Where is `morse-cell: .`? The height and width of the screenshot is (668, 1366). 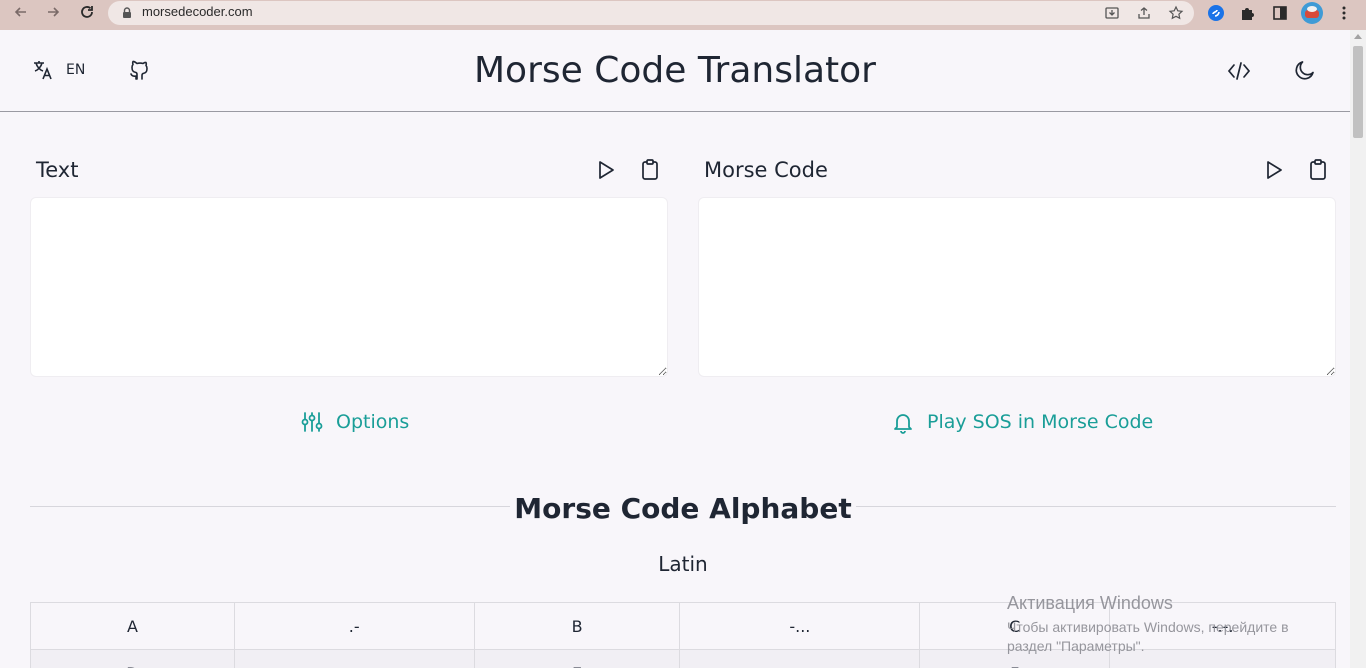 morse-cell: . is located at coordinates (800, 658).